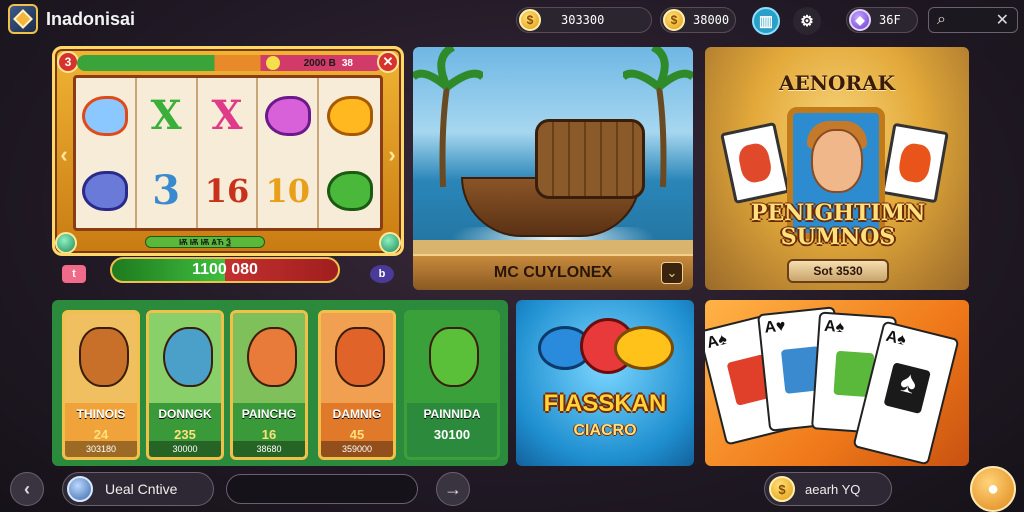  Describe the element at coordinates (167, 190) in the screenshot. I see `reel-symbol: 3` at that location.